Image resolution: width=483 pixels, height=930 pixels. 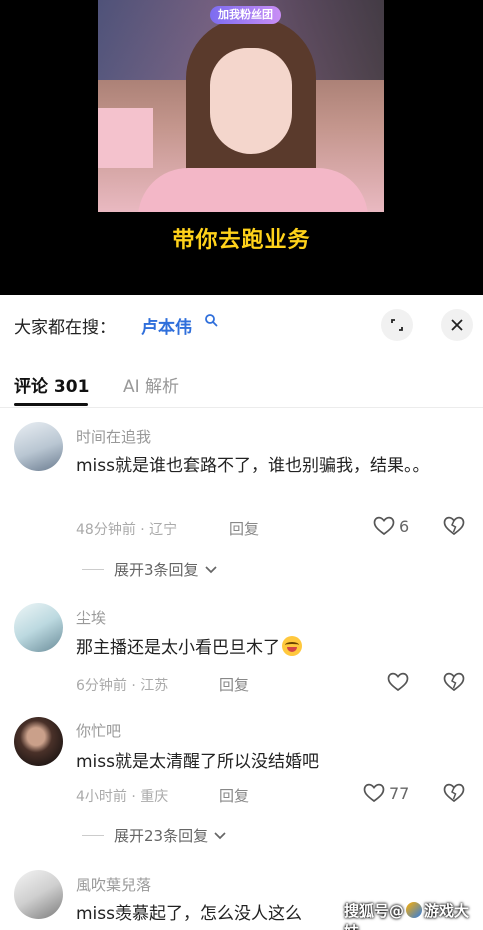 What do you see at coordinates (122, 686) in the screenshot?
I see `comment-meta: 6分钟前 · 江苏` at bounding box center [122, 686].